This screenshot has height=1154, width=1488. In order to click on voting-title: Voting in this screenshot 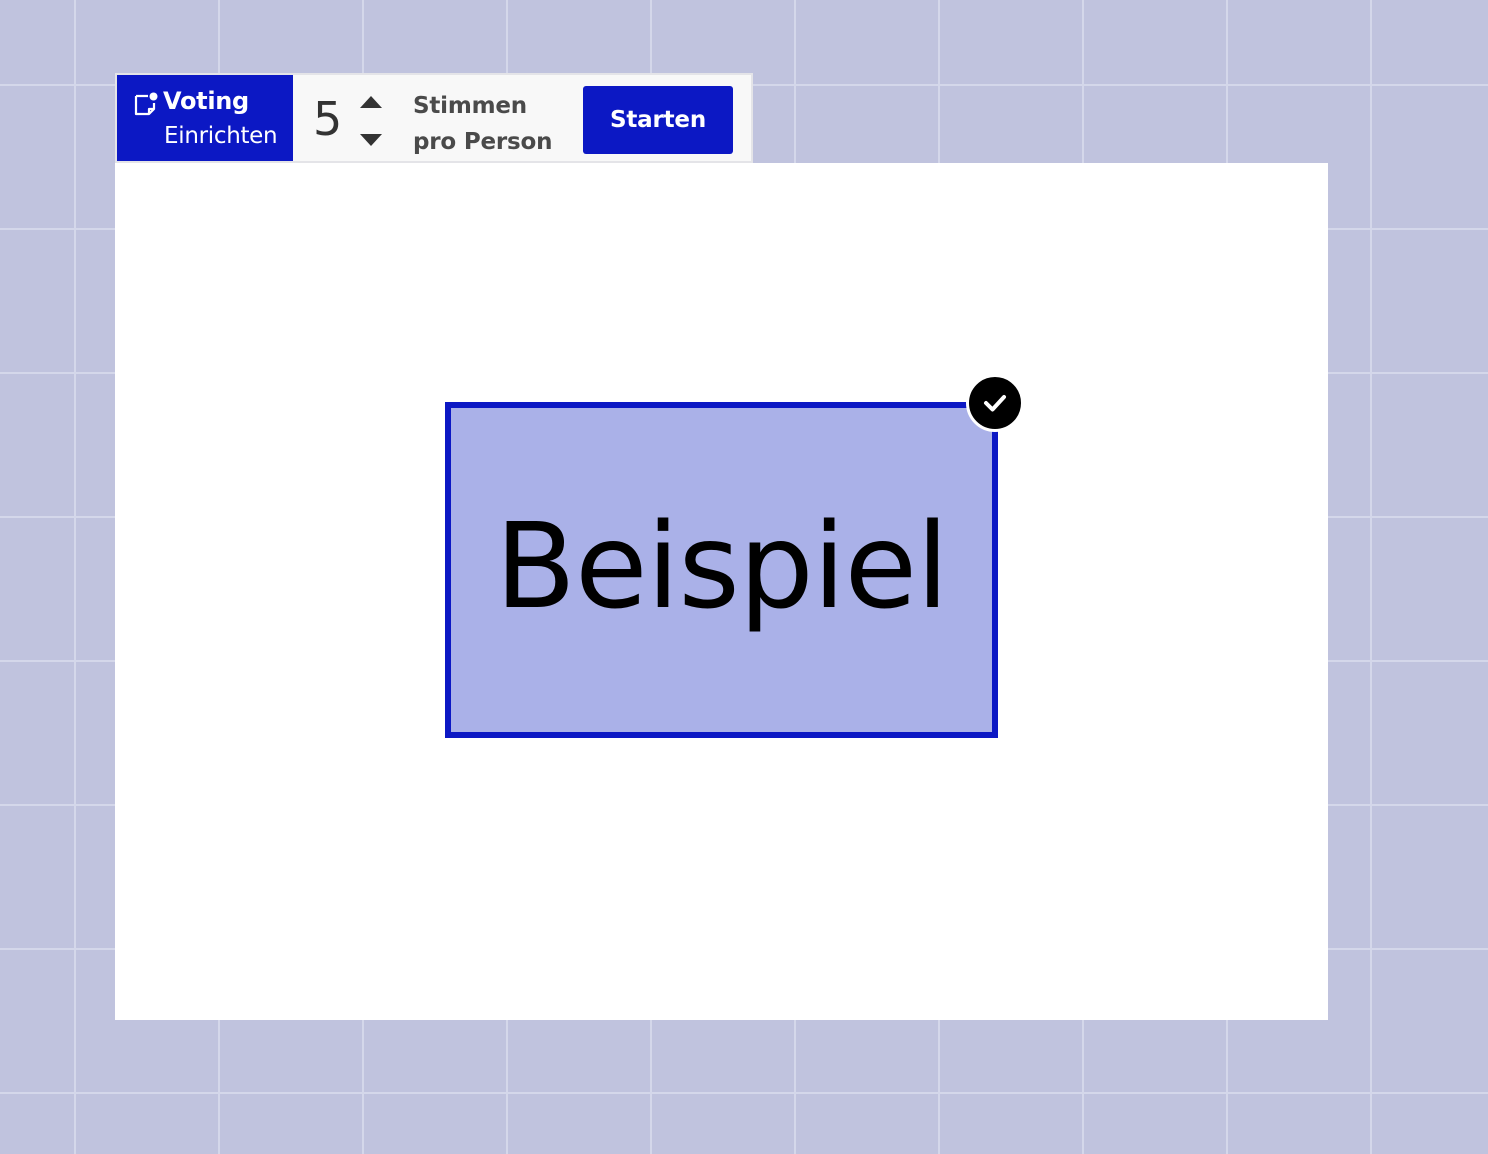, I will do `click(206, 101)`.